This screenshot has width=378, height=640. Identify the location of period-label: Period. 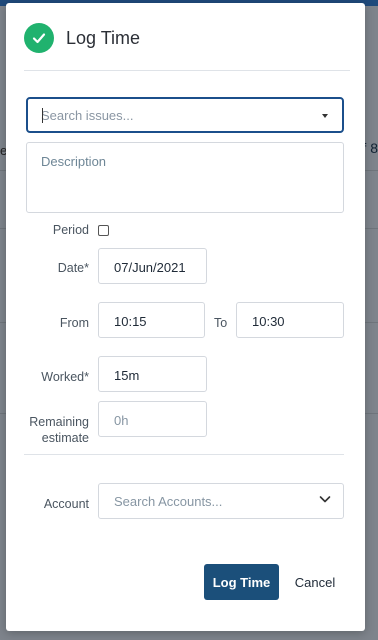
(70, 230).